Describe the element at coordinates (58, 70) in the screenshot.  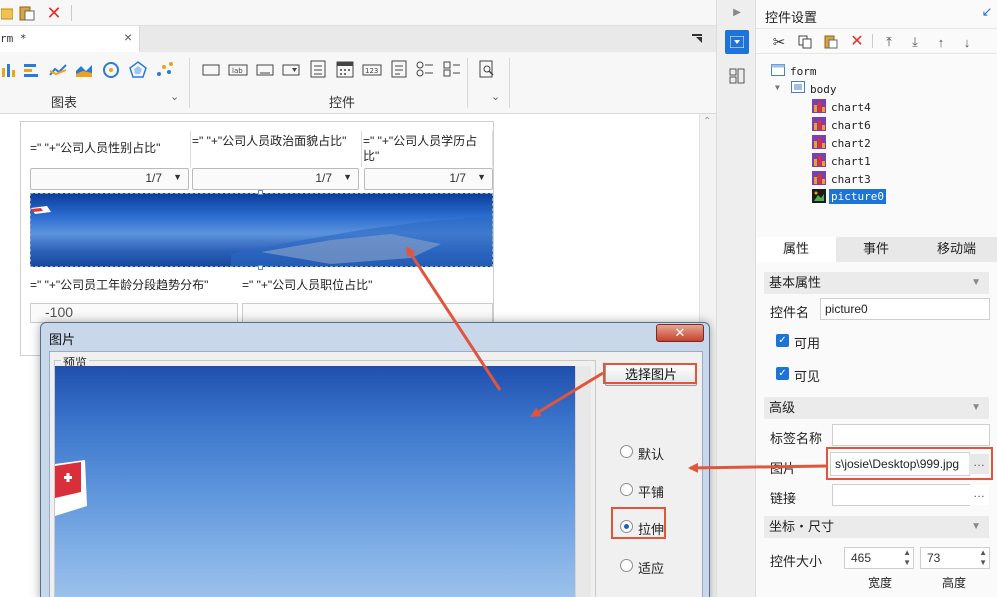
I see `line-chart-icon` at that location.